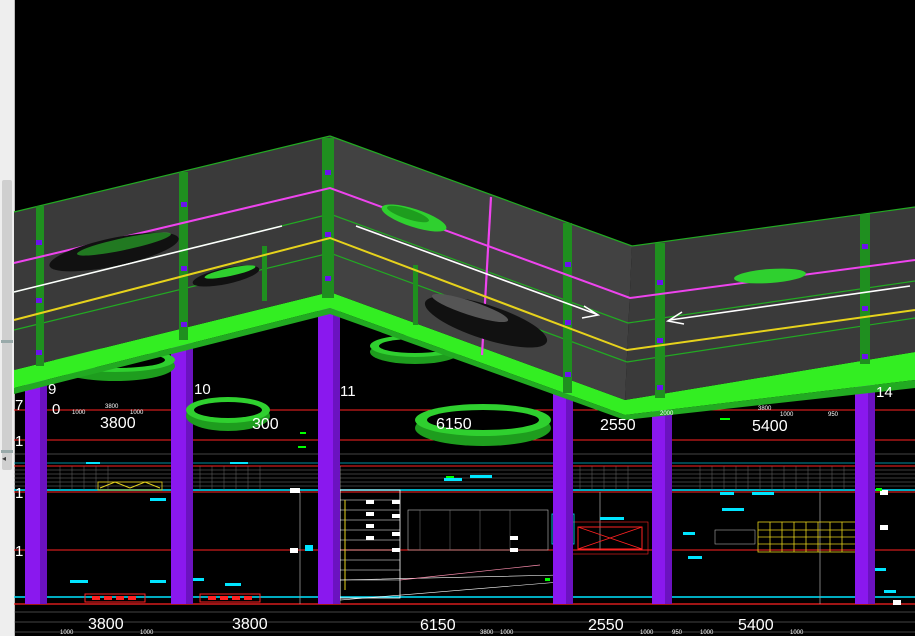 This screenshot has height=636, width=915. What do you see at coordinates (610, 538) in the screenshot?
I see `equipment-box` at bounding box center [610, 538].